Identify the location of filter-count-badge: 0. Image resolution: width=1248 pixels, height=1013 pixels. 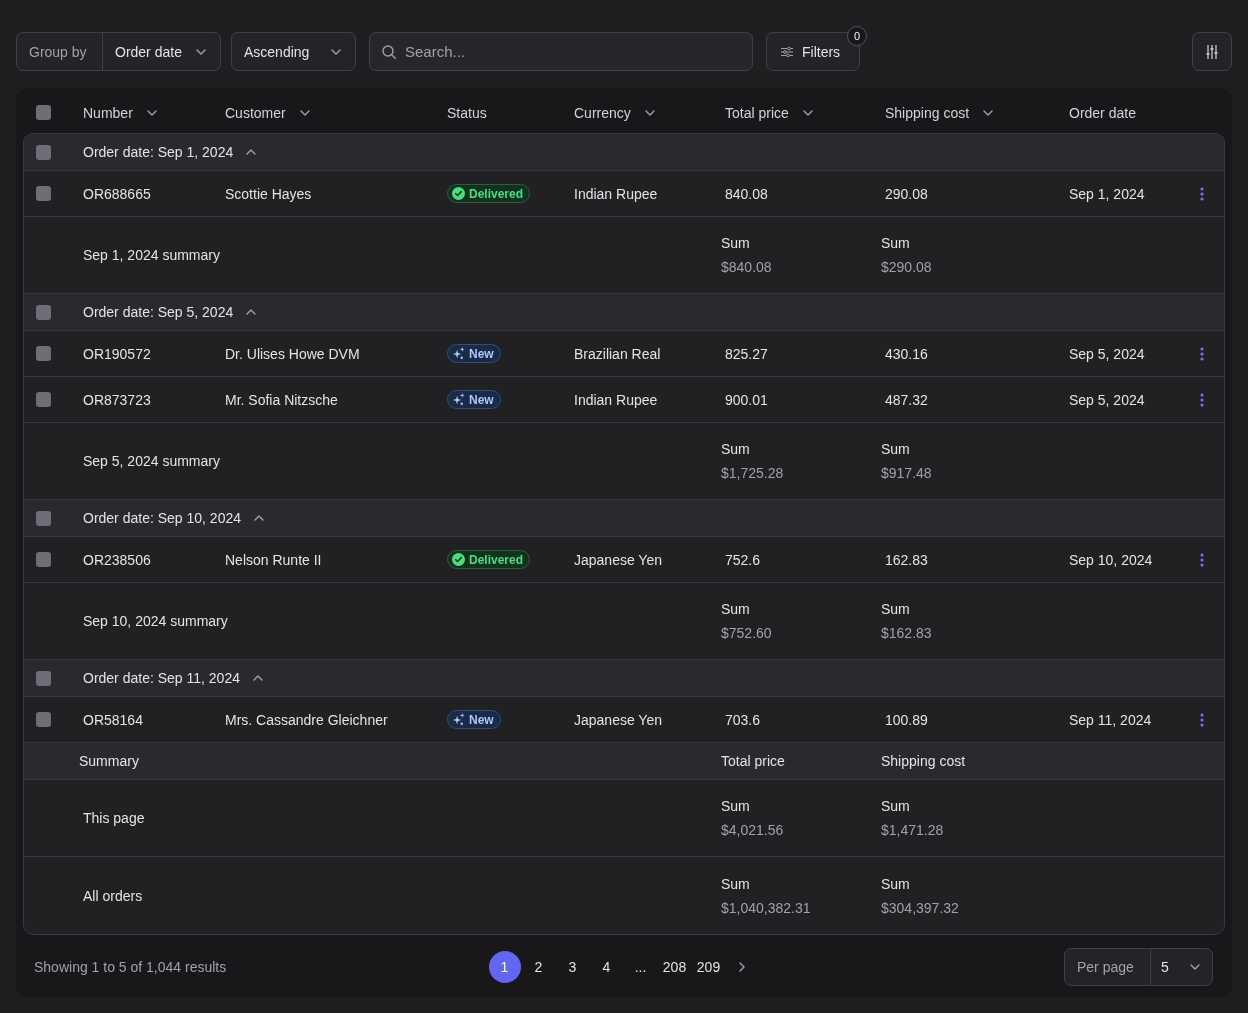
(857, 36).